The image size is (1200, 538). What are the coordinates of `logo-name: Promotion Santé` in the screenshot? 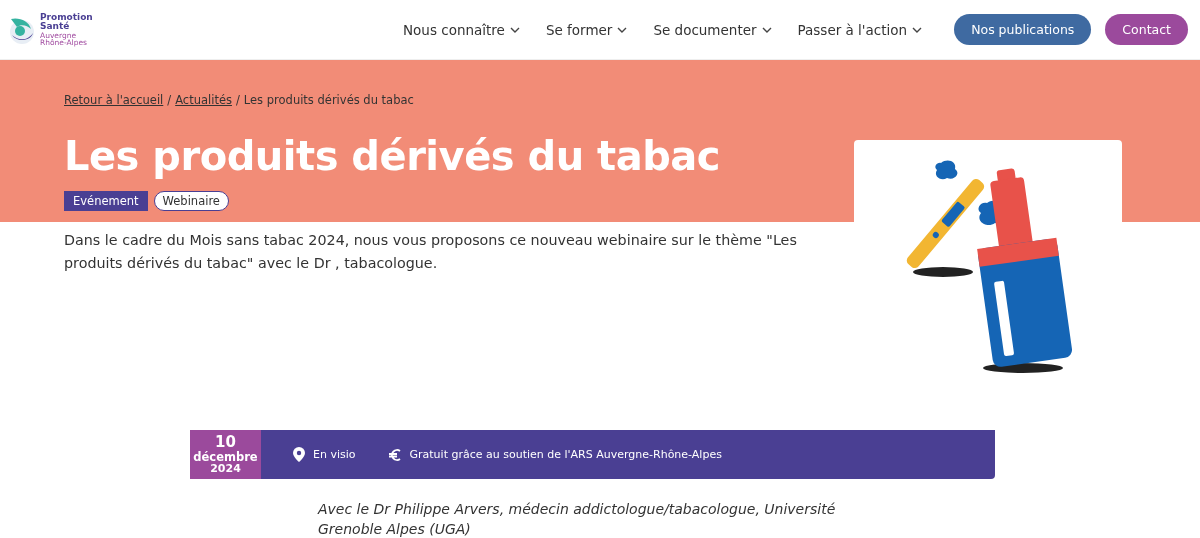 It's located at (66, 21).